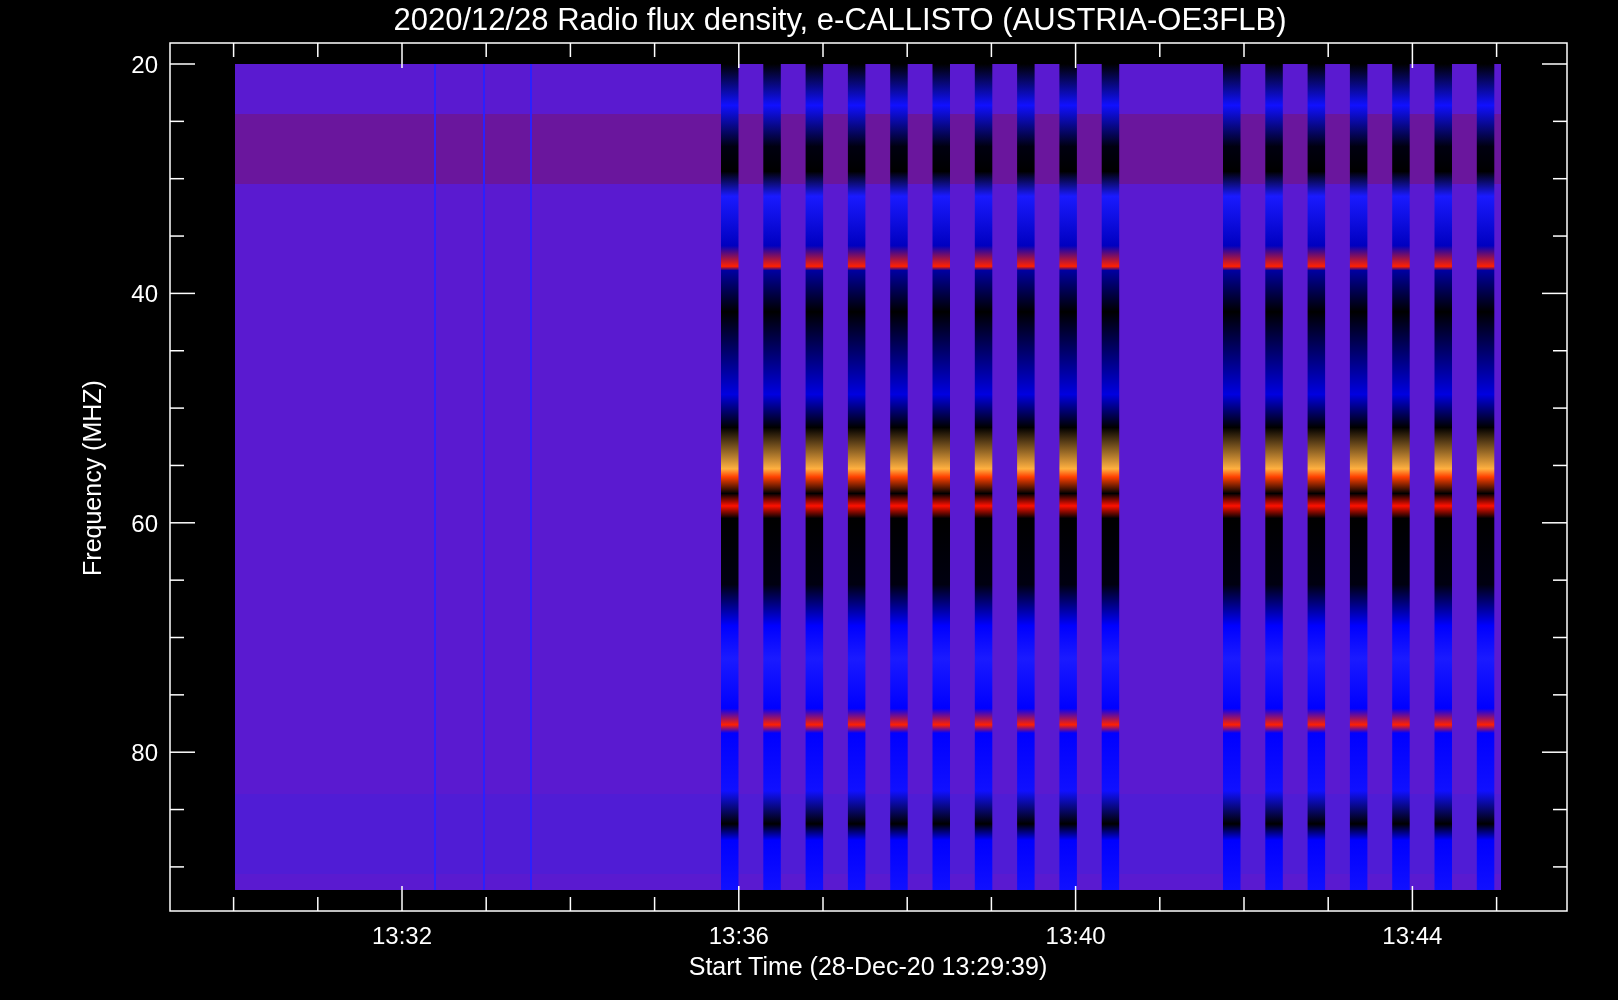 The width and height of the screenshot is (1618, 1000). What do you see at coordinates (1412, 935) in the screenshot?
I see `x-tick-label: 13:44` at bounding box center [1412, 935].